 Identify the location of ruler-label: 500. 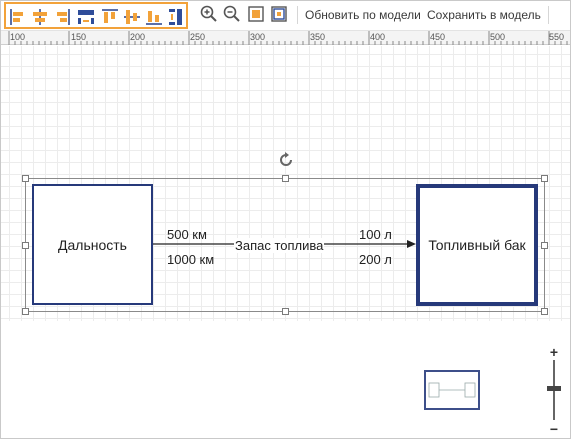
(498, 37).